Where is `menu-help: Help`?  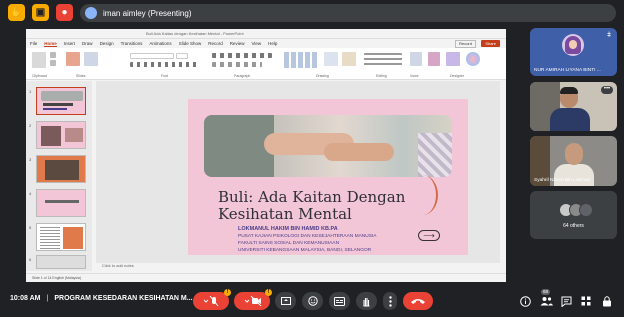 menu-help: Help is located at coordinates (272, 43).